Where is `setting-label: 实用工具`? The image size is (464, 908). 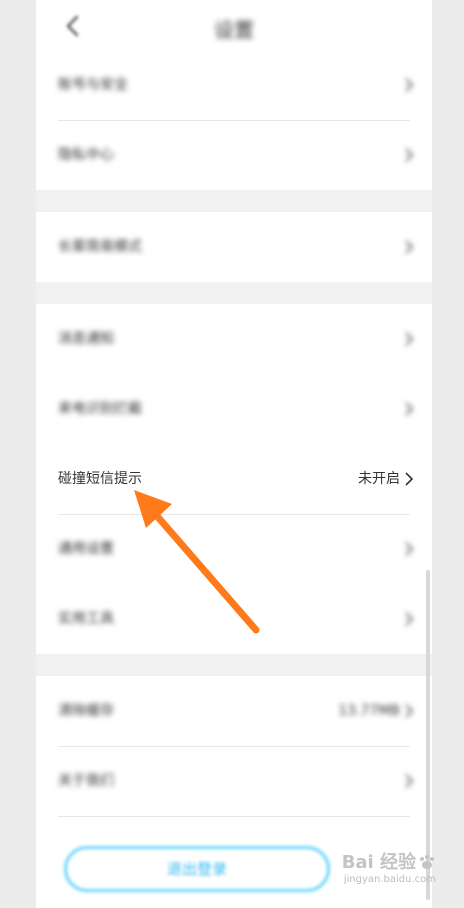
setting-label: 实用工具 is located at coordinates (86, 619).